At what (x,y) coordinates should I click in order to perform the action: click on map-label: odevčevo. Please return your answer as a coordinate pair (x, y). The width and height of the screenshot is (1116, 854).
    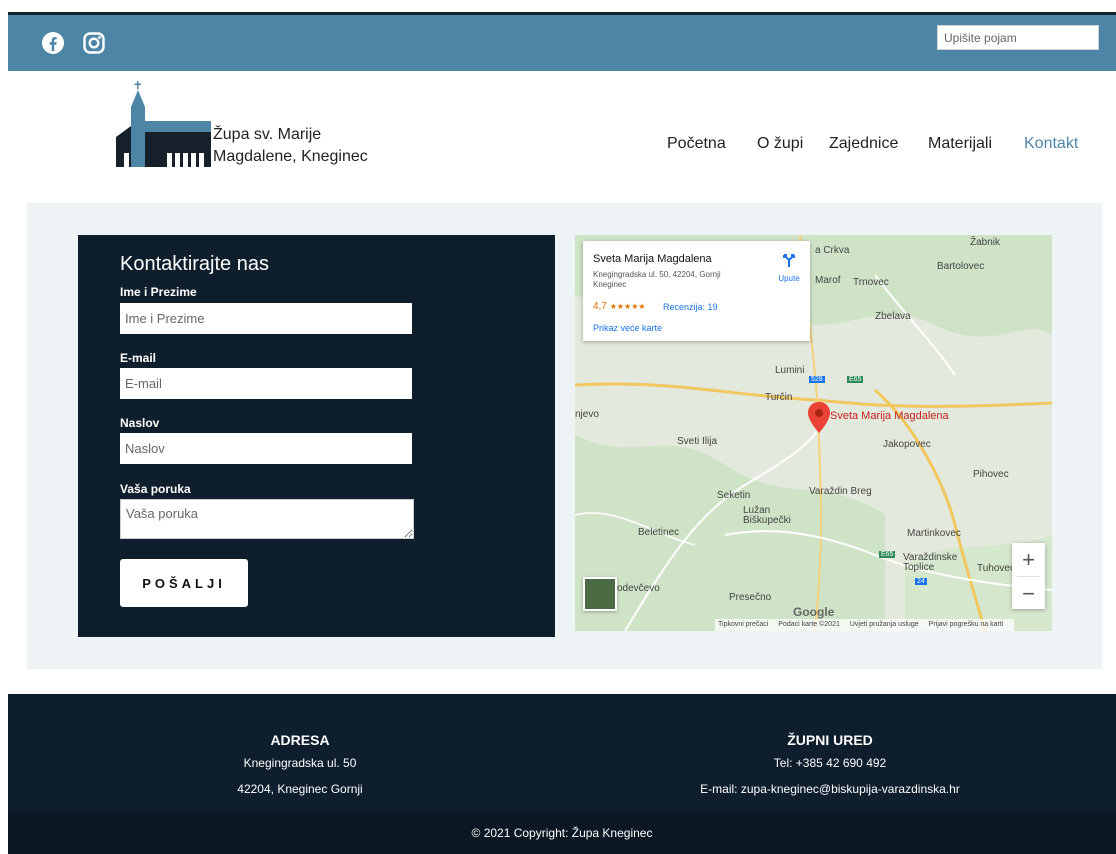
    Looking at the image, I should click on (638, 588).